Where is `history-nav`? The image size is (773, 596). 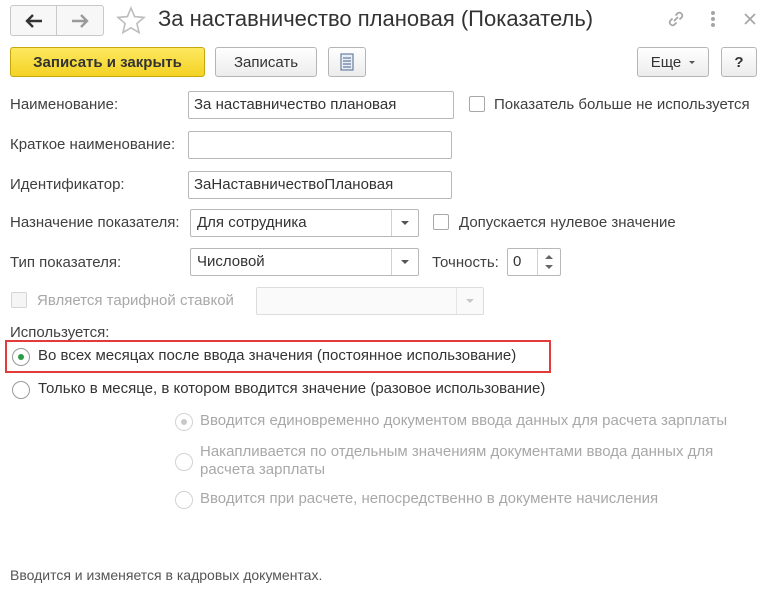 history-nav is located at coordinates (57, 20).